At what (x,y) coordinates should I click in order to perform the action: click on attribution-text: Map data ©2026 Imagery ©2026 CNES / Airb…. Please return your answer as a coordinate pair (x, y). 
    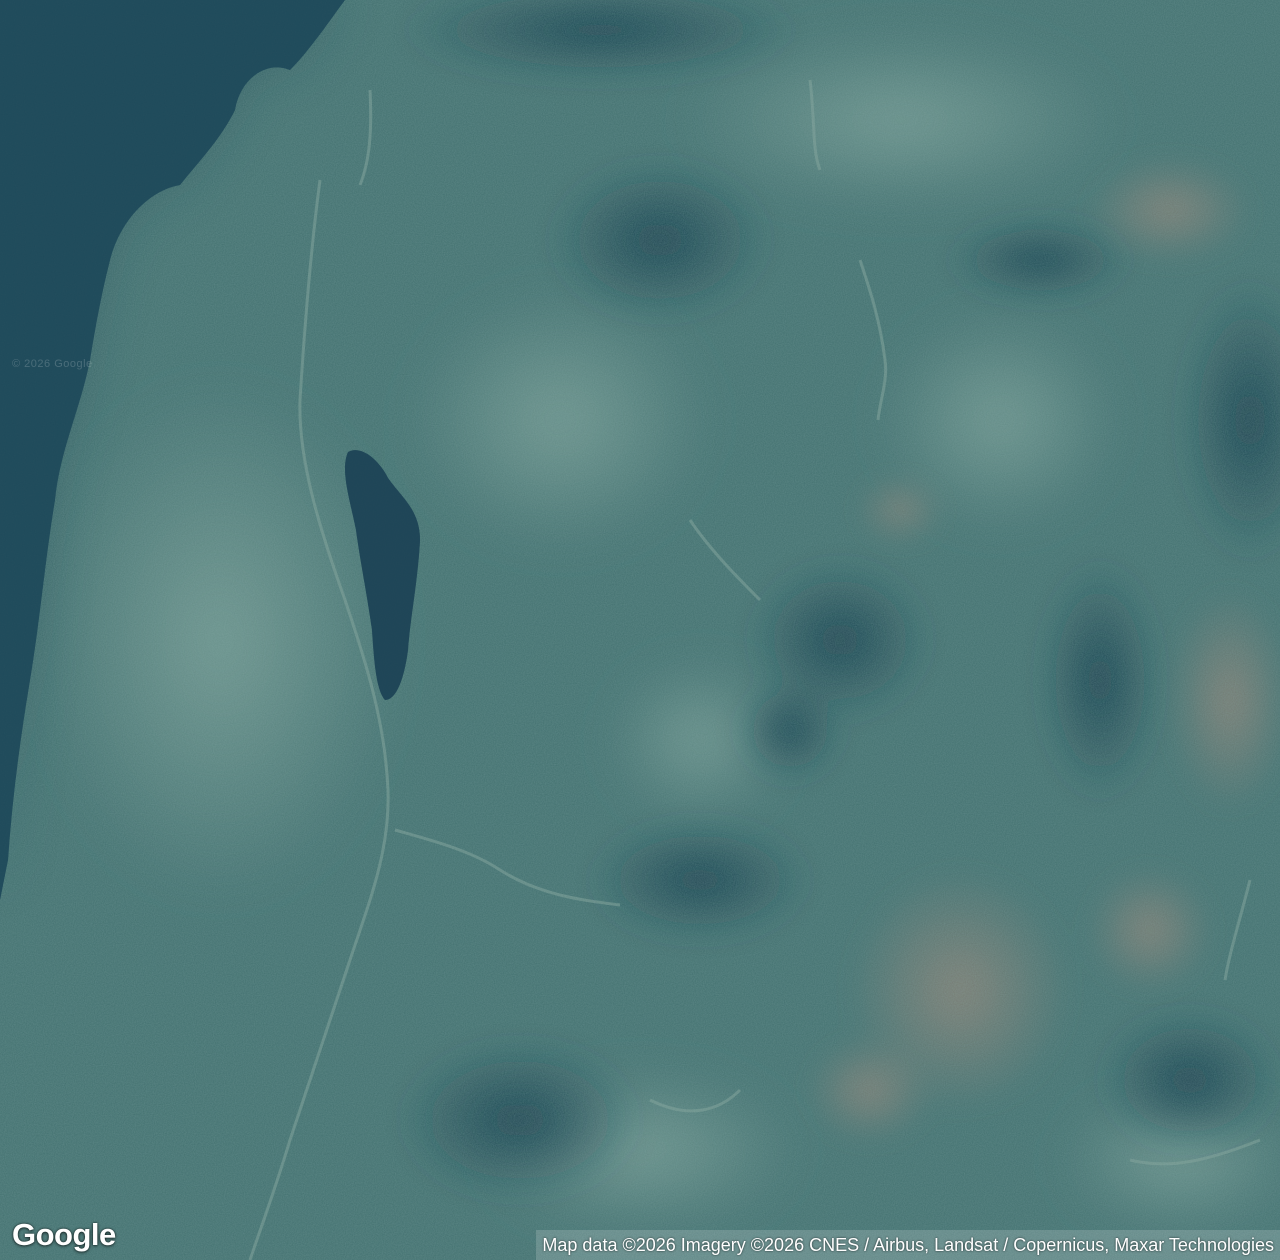
    Looking at the image, I should click on (908, 1244).